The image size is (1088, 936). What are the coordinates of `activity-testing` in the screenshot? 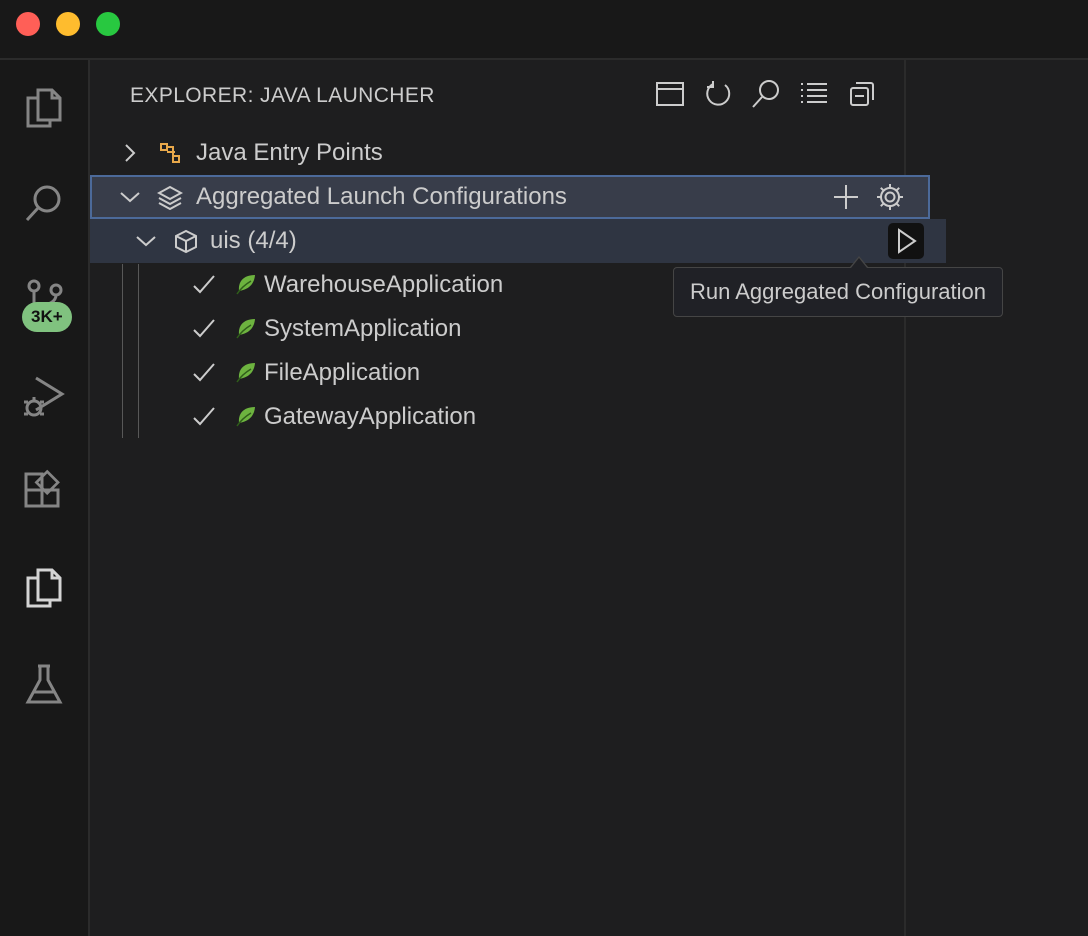 It's located at (44, 684).